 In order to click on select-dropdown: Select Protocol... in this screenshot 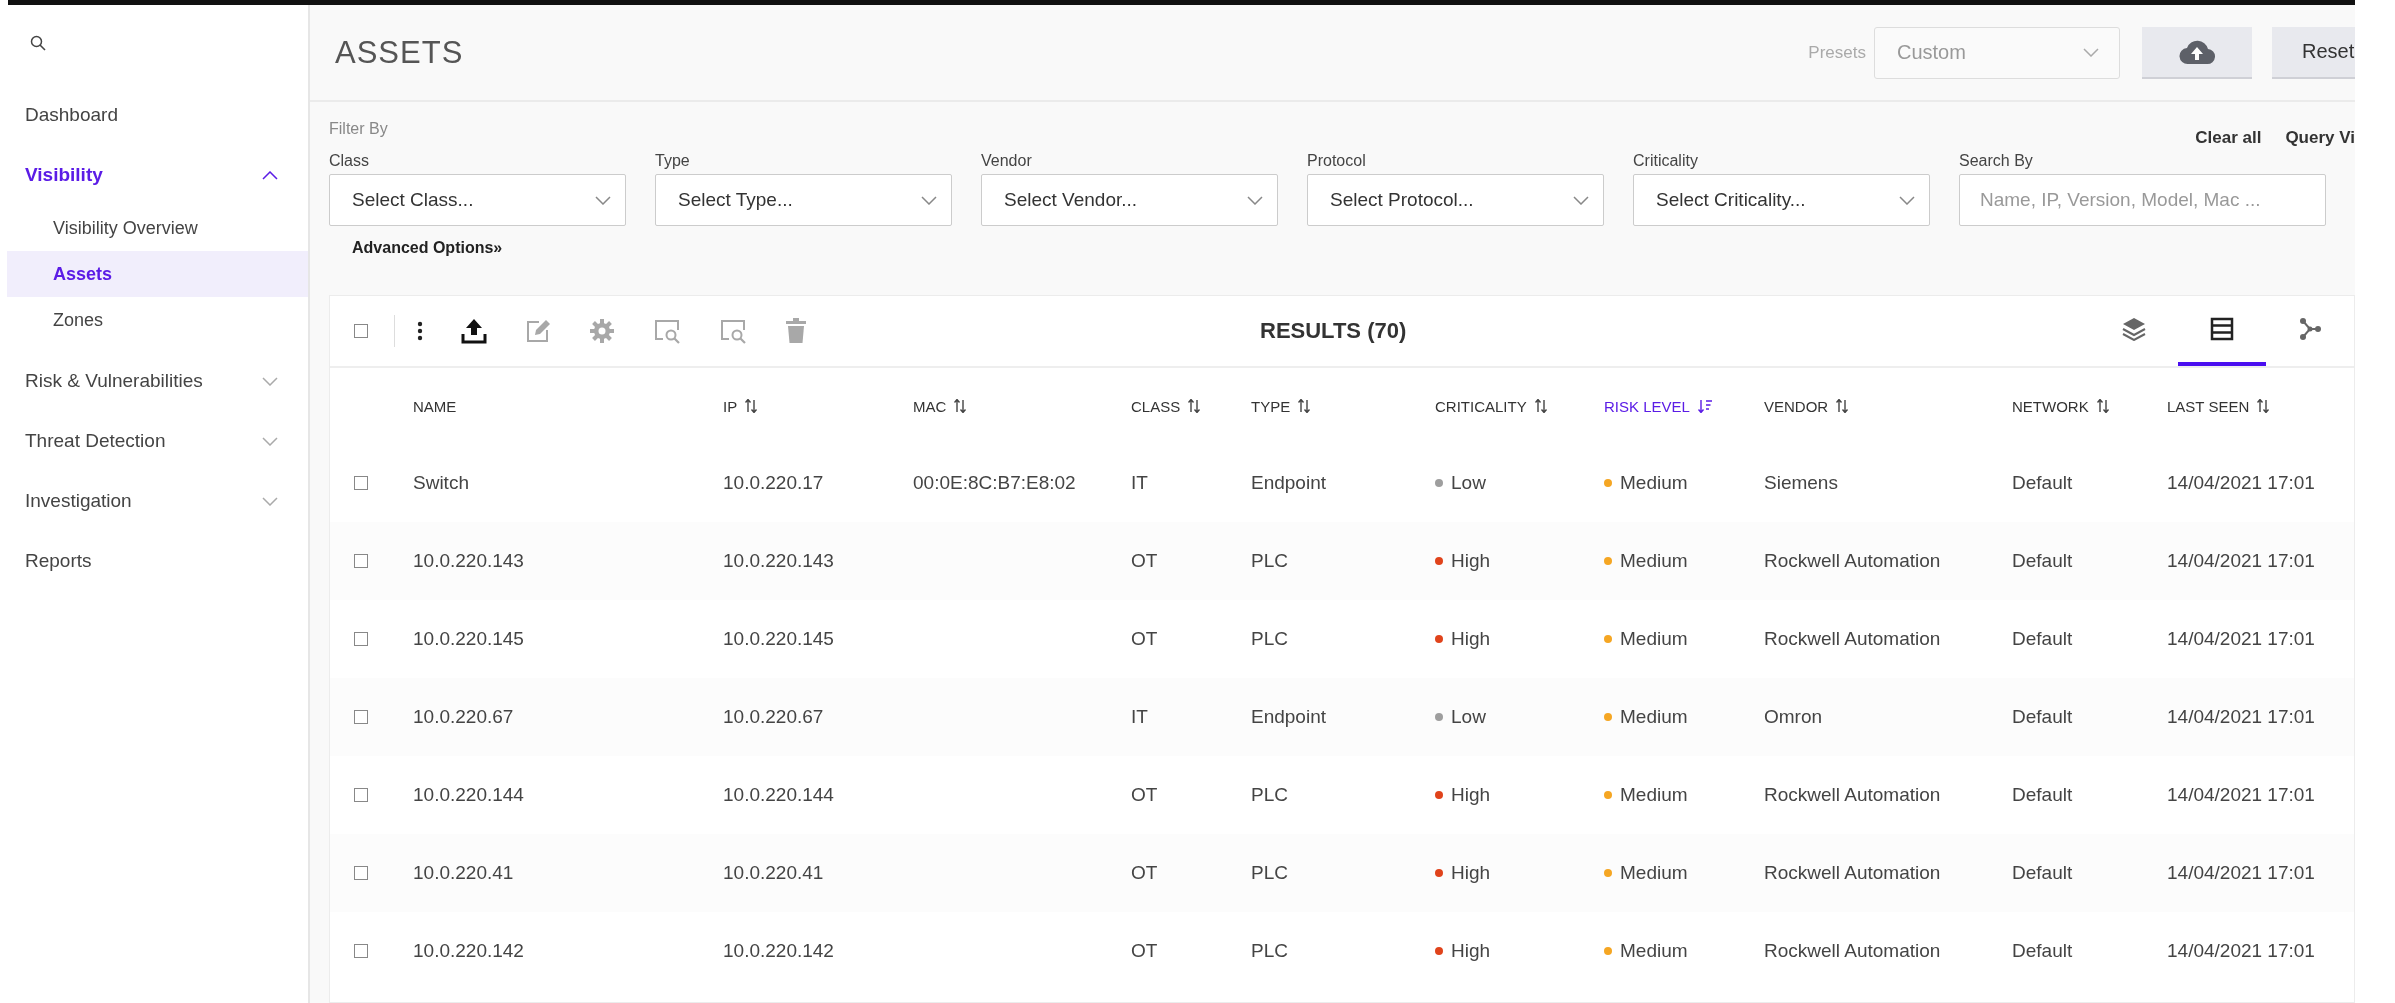, I will do `click(1455, 200)`.